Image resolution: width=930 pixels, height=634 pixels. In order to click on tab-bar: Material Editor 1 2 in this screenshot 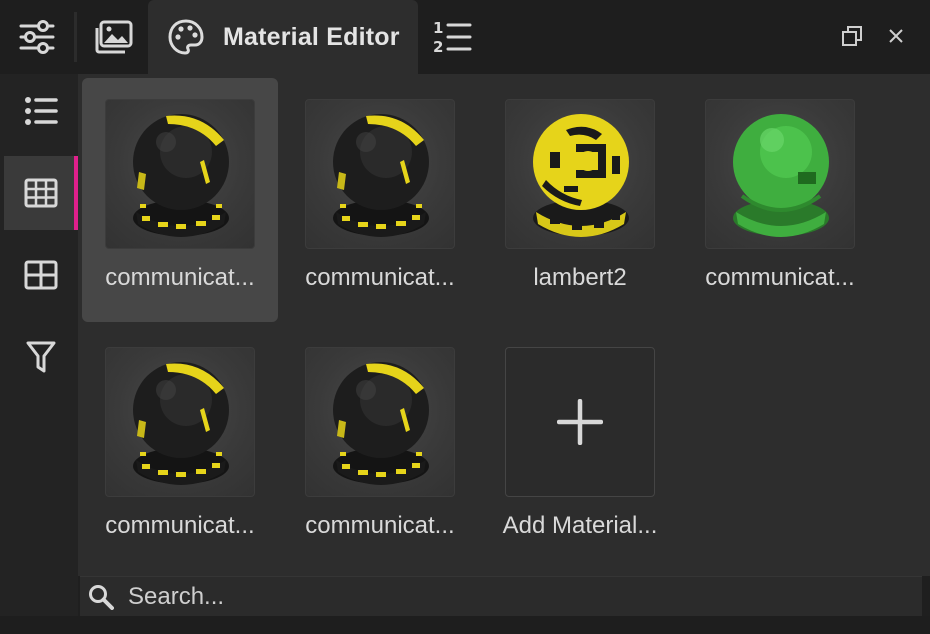, I will do `click(465, 37)`.